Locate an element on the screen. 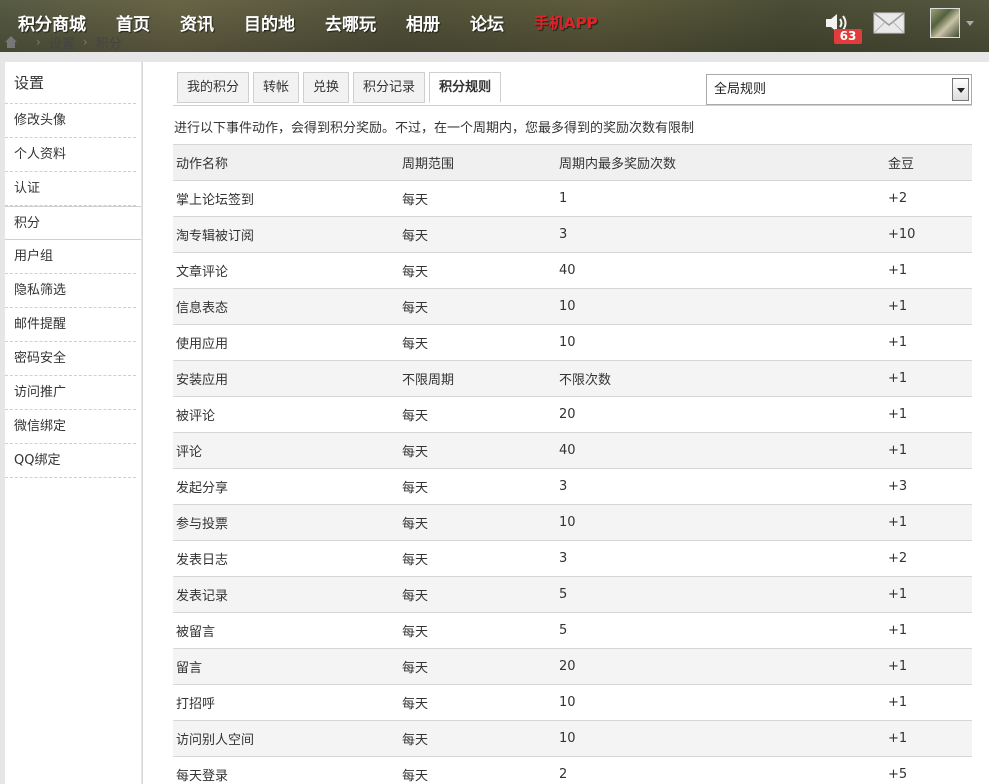 Image resolution: width=989 pixels, height=784 pixels. cell-max-rewards: 1 is located at coordinates (720, 198).